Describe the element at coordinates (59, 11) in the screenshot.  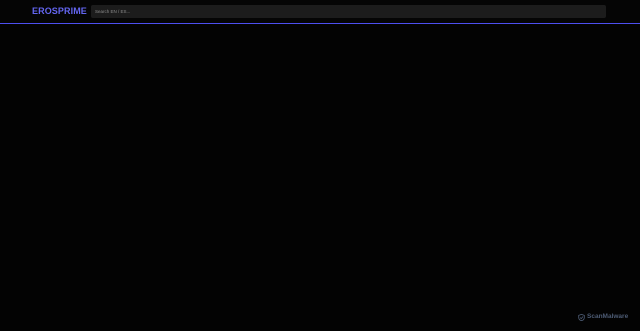
I see `site-logo: EROSPRIME` at that location.